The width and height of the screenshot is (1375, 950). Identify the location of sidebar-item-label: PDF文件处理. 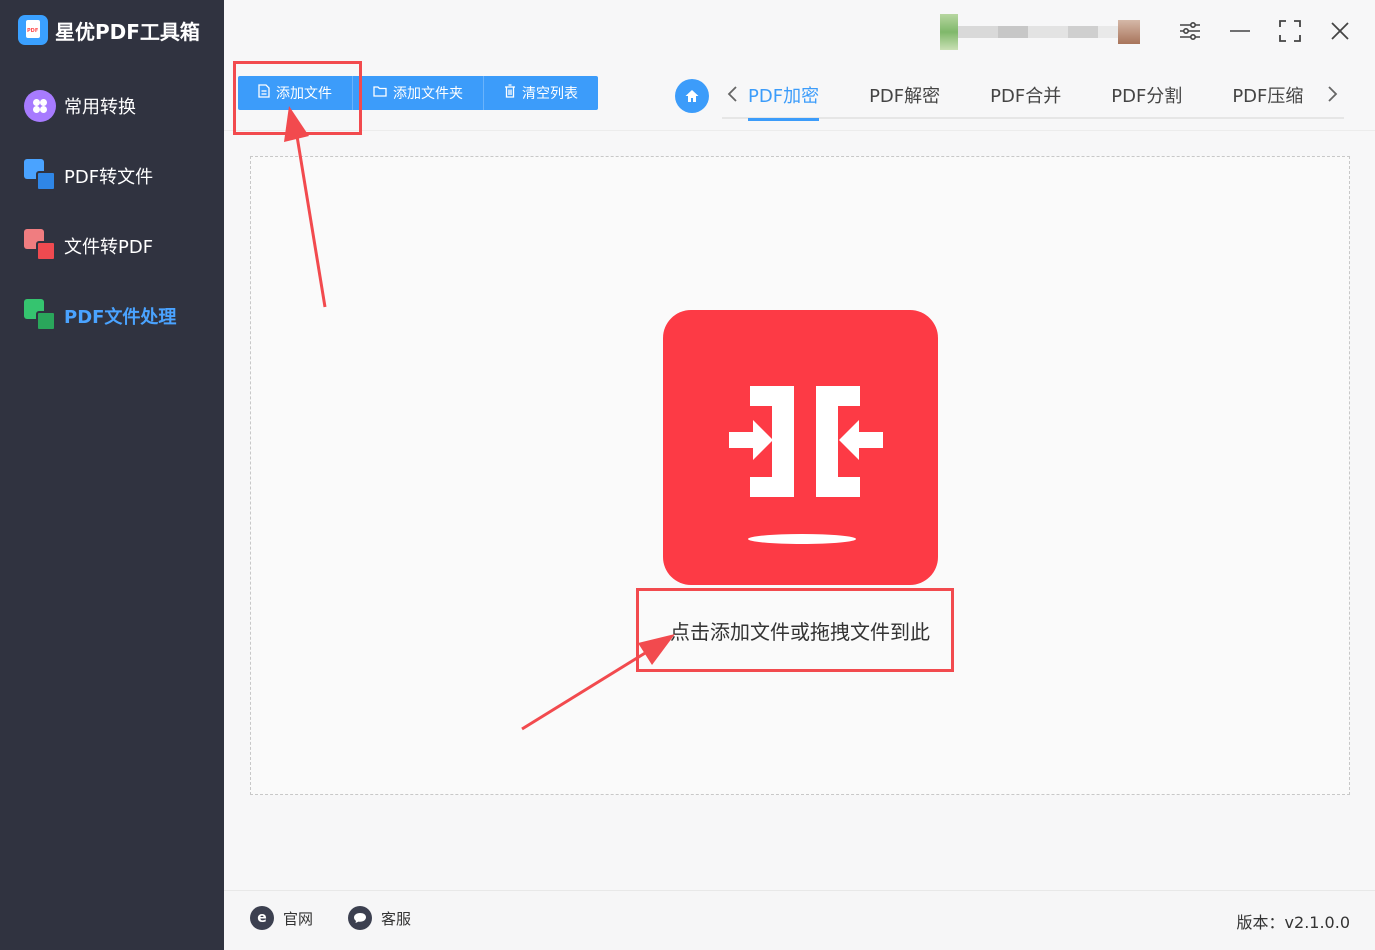
(120, 317).